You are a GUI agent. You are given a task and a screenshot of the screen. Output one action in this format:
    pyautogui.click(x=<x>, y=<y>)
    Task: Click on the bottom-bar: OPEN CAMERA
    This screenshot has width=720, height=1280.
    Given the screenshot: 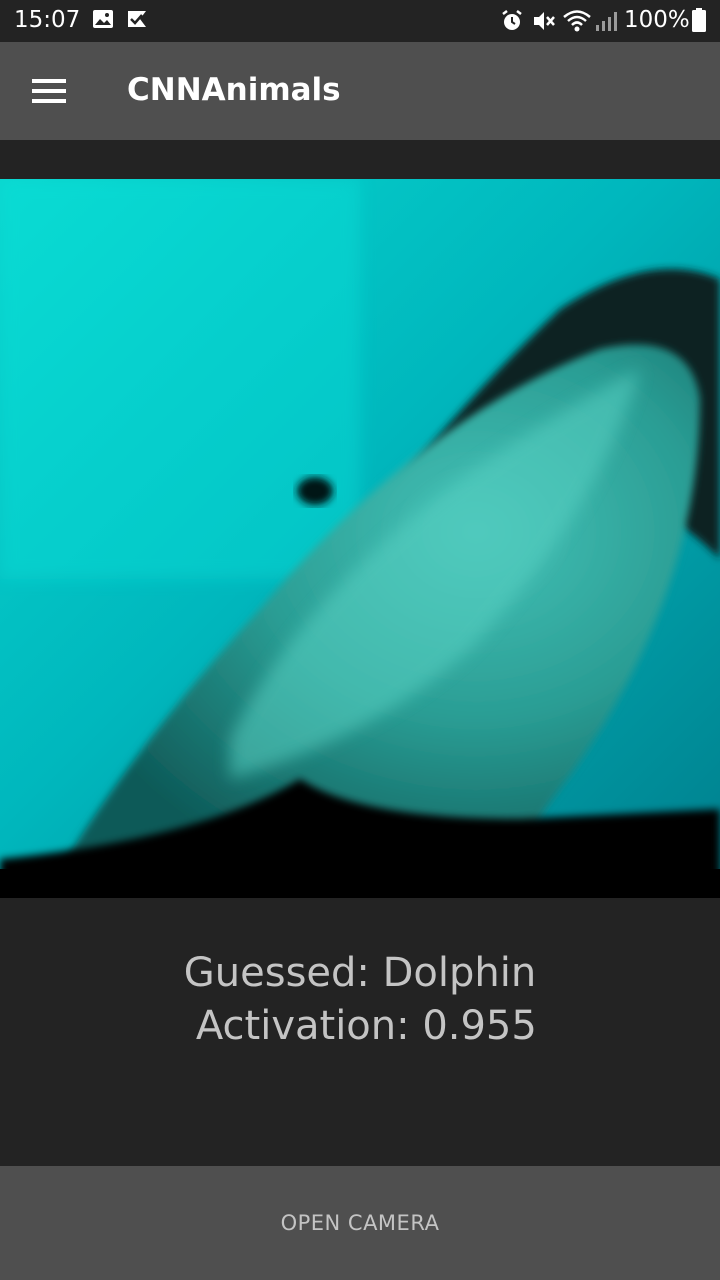 What is the action you would take?
    pyautogui.click(x=360, y=1223)
    